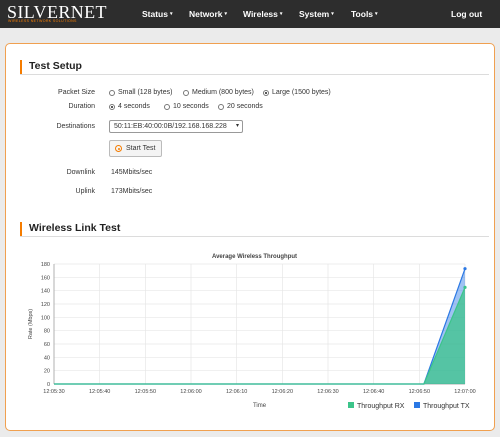 Image resolution: width=500 pixels, height=437 pixels. What do you see at coordinates (417, 405) in the screenshot?
I see `legend-swatch-tx` at bounding box center [417, 405].